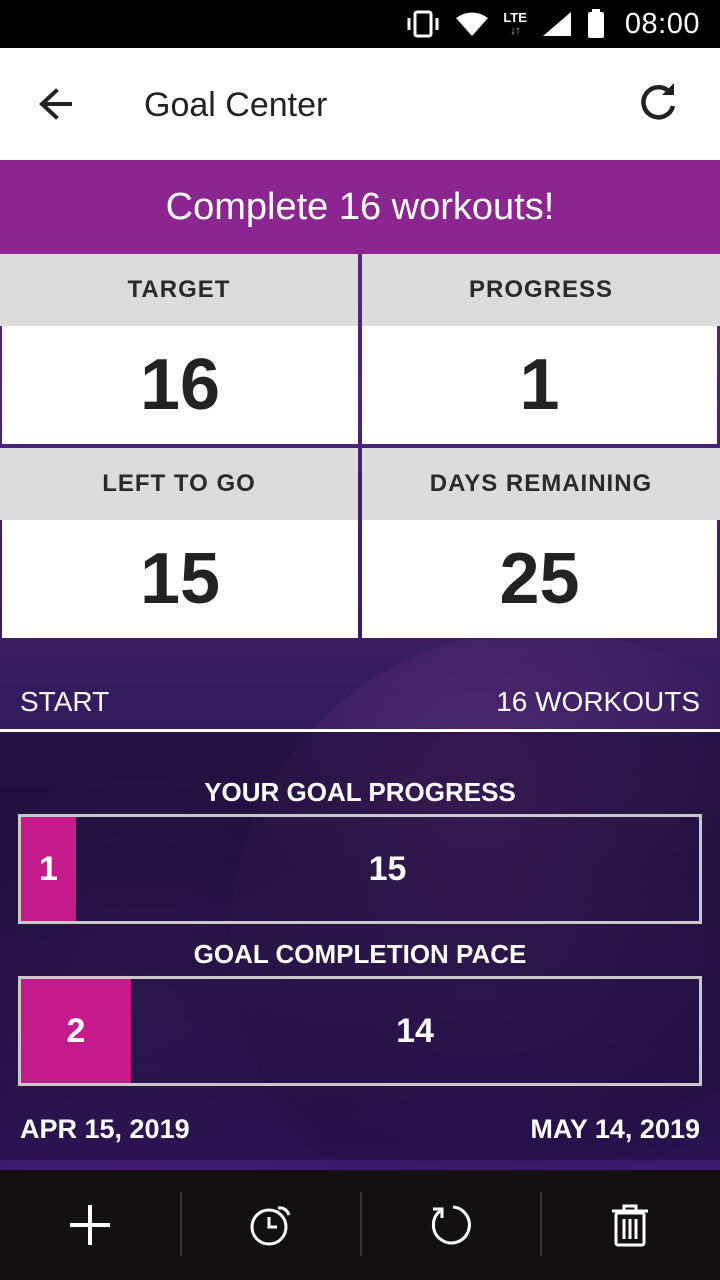 The width and height of the screenshot is (720, 1280). I want to click on completion-pace-bar: 2 14, so click(360, 1031).